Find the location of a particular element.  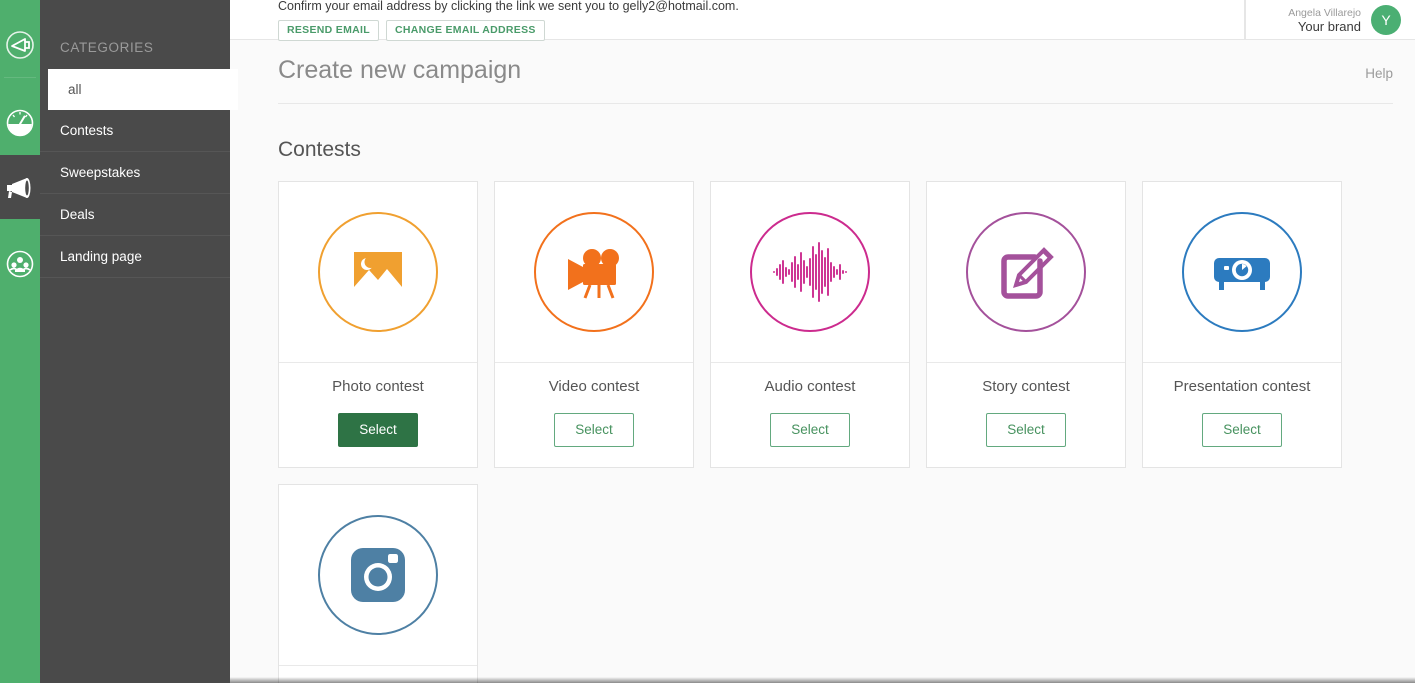

card-body: Presentation contest Select is located at coordinates (1242, 415).